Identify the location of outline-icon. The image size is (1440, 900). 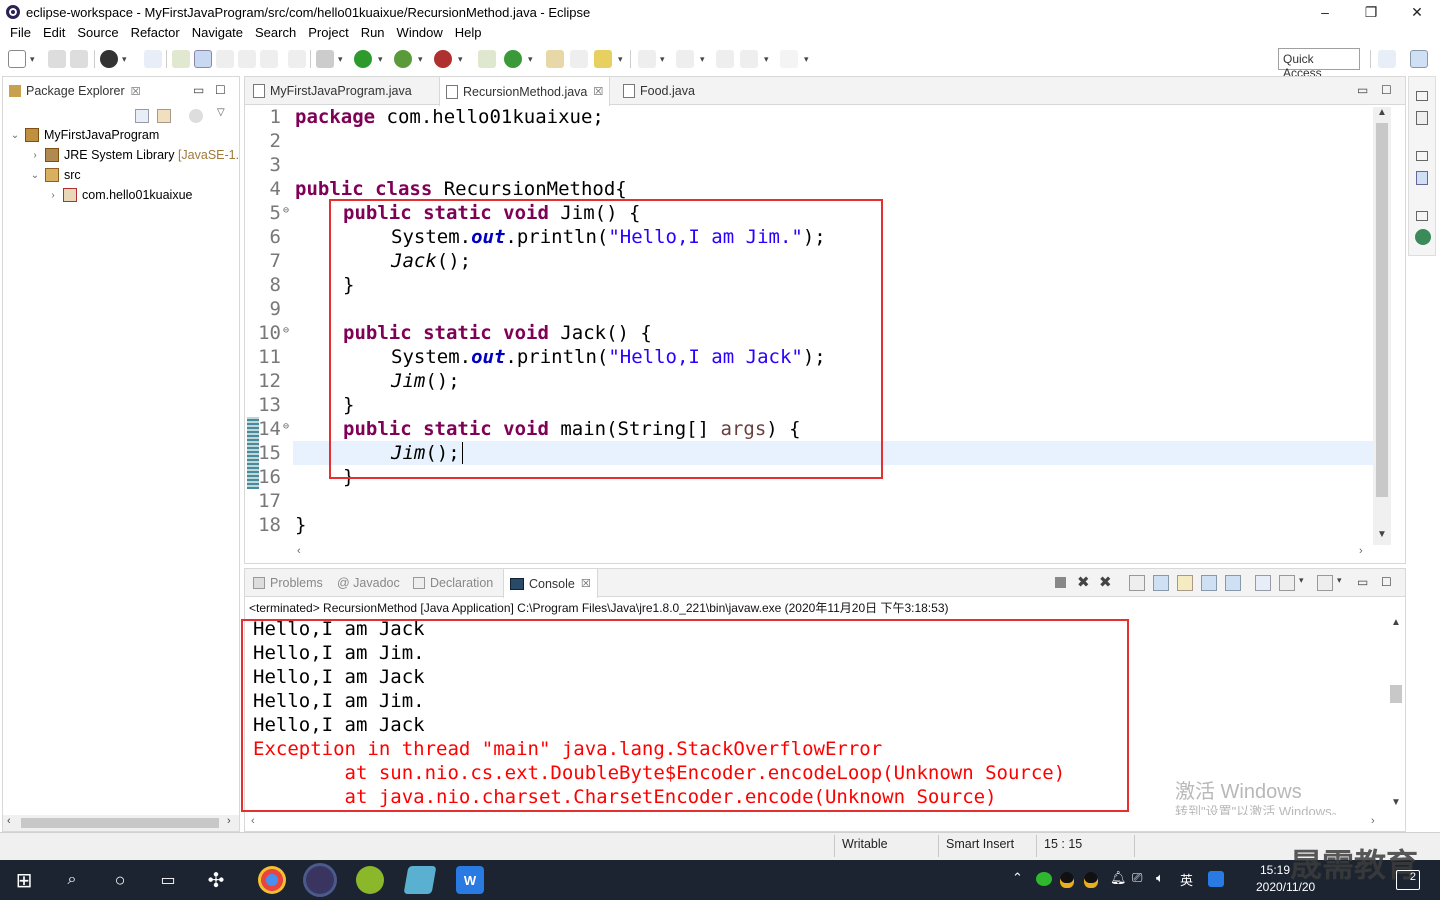
(1422, 118).